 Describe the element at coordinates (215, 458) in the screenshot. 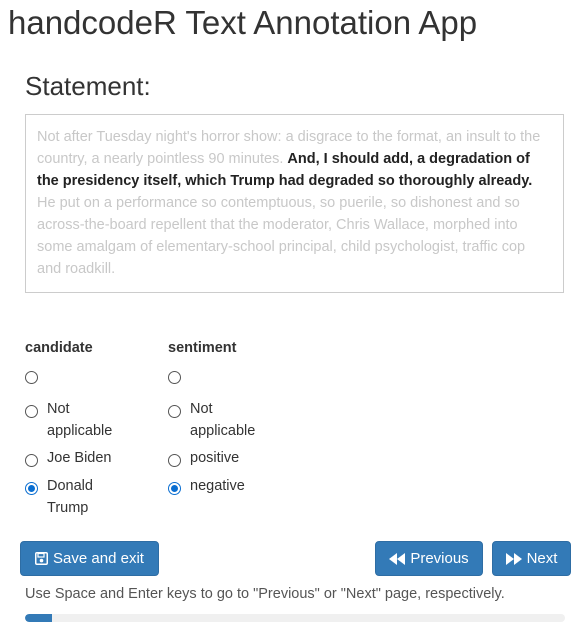

I see `sentiment-option-label: positive` at that location.